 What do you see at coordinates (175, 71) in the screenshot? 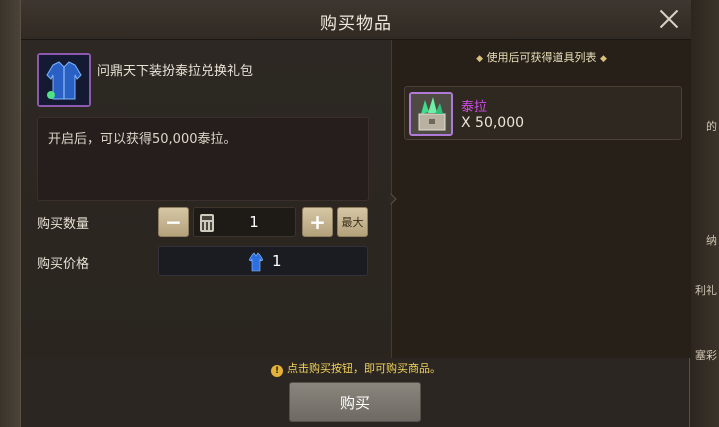
I see `item-name: 问鼎天下装扮泰拉兑换礼包` at bounding box center [175, 71].